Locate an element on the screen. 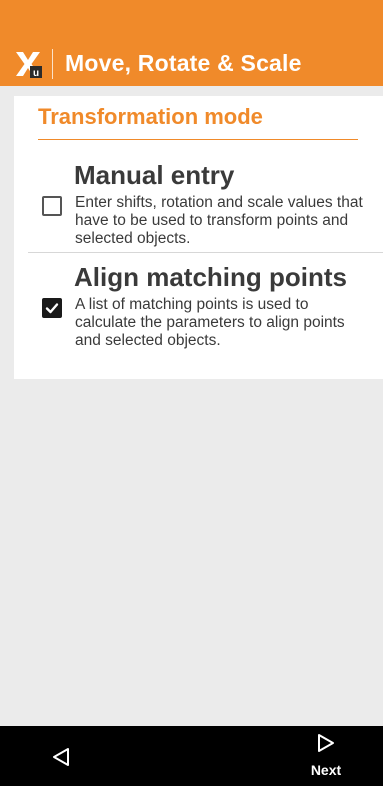 Image resolution: width=383 pixels, height=786 pixels. checkmark-icon is located at coordinates (52, 308).